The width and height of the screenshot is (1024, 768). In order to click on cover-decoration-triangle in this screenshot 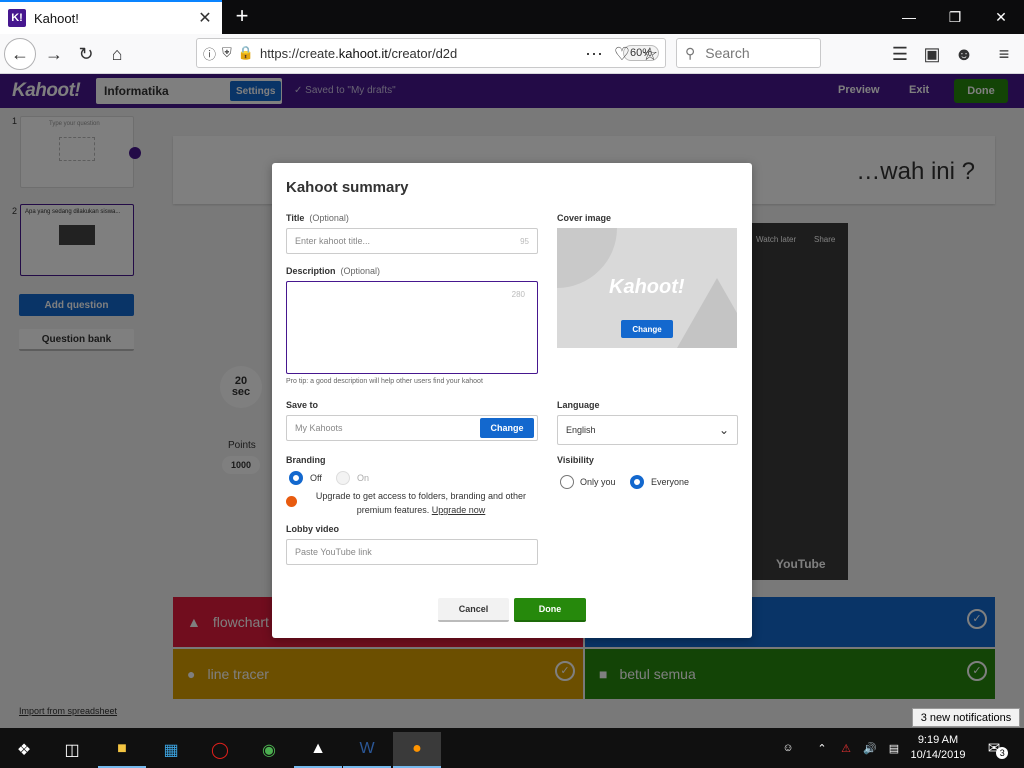, I will do `click(707, 313)`.